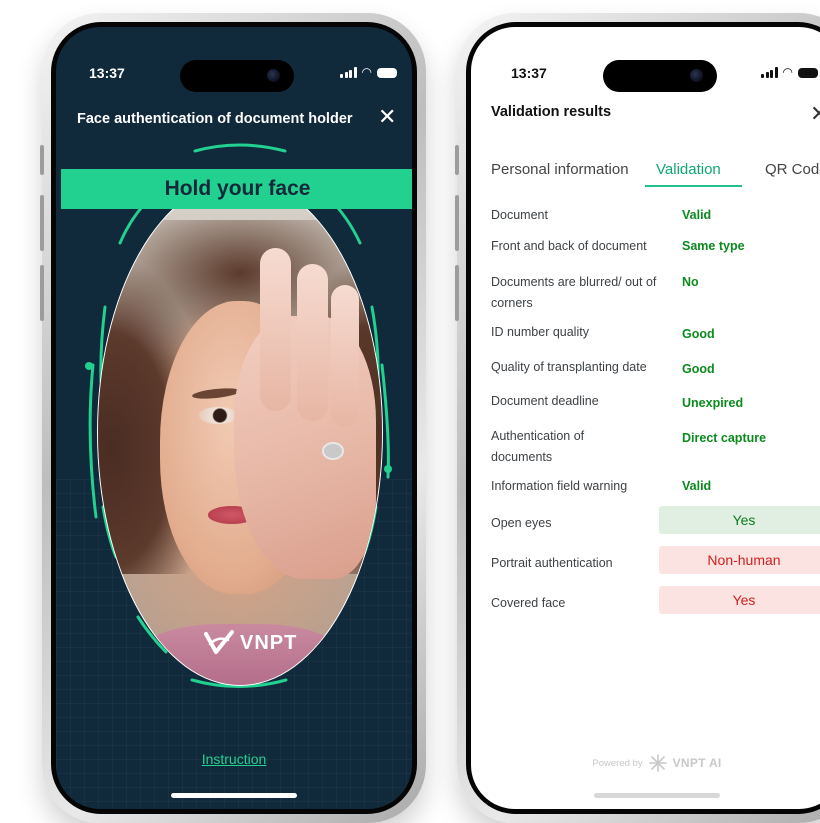 The height and width of the screenshot is (823, 820). I want to click on badge-label: Covered face, so click(528, 603).